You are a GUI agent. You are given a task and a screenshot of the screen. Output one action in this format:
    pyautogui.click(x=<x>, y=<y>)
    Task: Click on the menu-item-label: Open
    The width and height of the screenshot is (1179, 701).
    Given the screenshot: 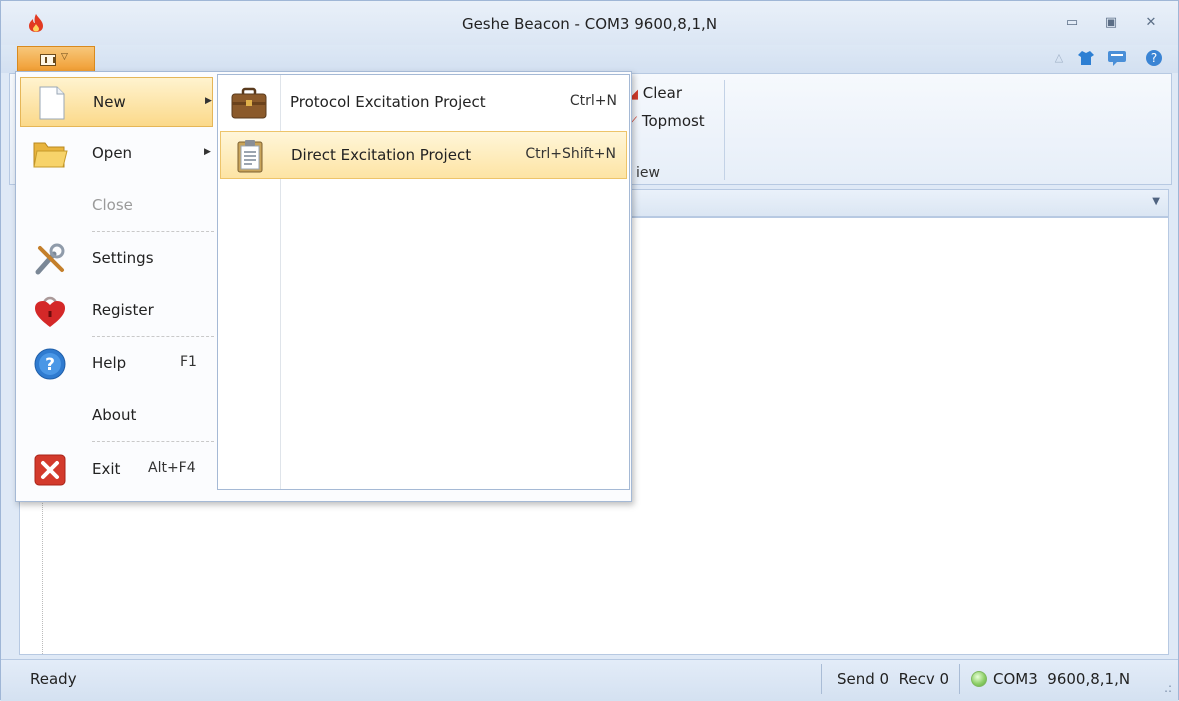 What is the action you would take?
    pyautogui.click(x=112, y=153)
    